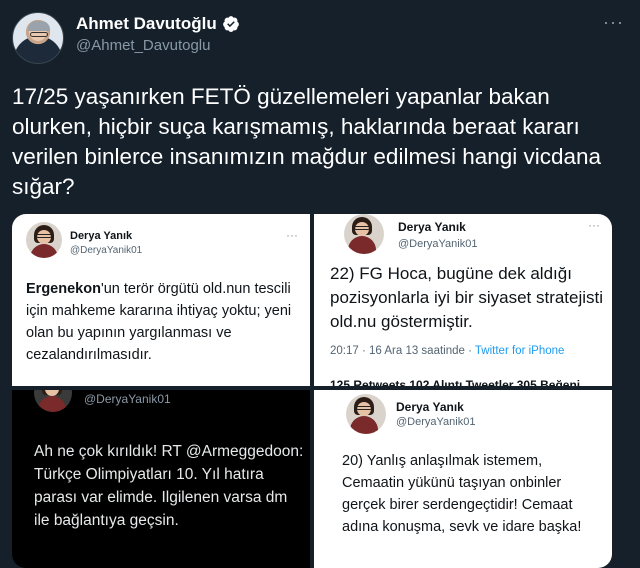 The height and width of the screenshot is (568, 640). Describe the element at coordinates (39, 34) in the screenshot. I see `avatar-glasses` at that location.